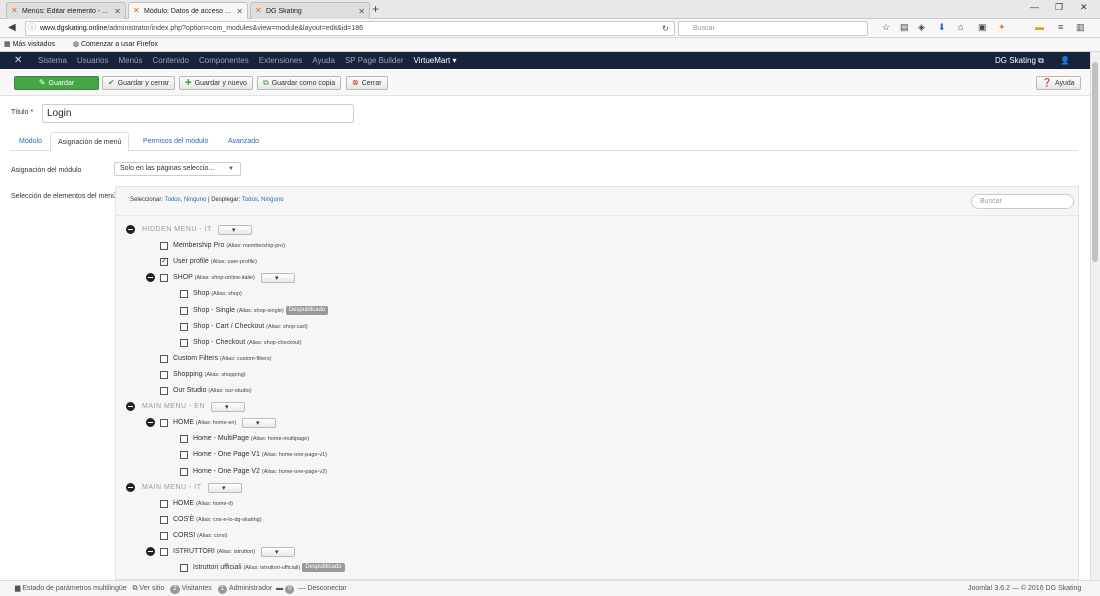  What do you see at coordinates (214, 552) in the screenshot?
I see `menu-item-label: ISTRUTTORI (Alias: istruttori)` at bounding box center [214, 552].